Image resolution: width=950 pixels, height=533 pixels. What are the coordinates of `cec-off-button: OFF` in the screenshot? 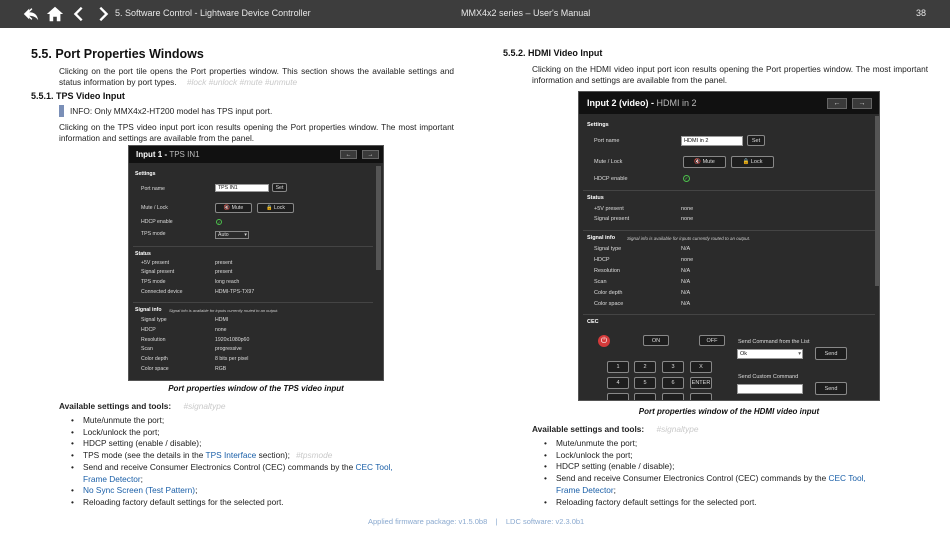 It's located at (712, 340).